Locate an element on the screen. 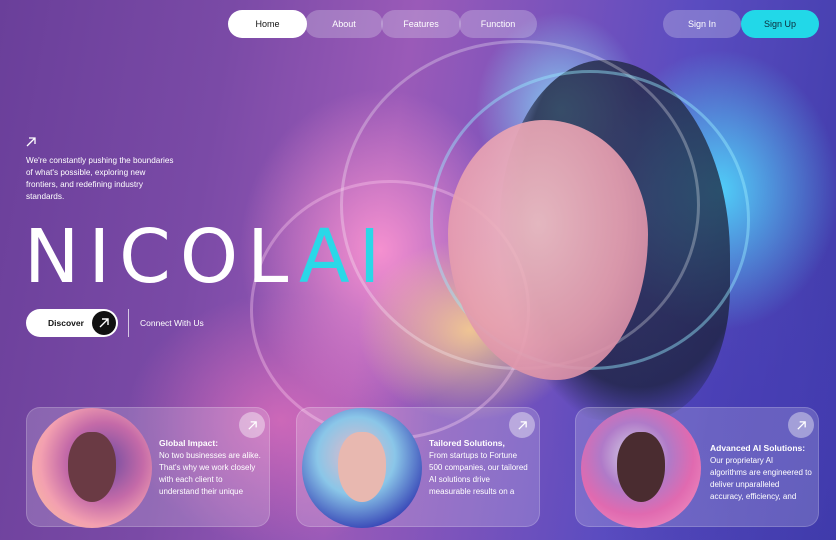  brand-name-accent: AI is located at coordinates (344, 257).